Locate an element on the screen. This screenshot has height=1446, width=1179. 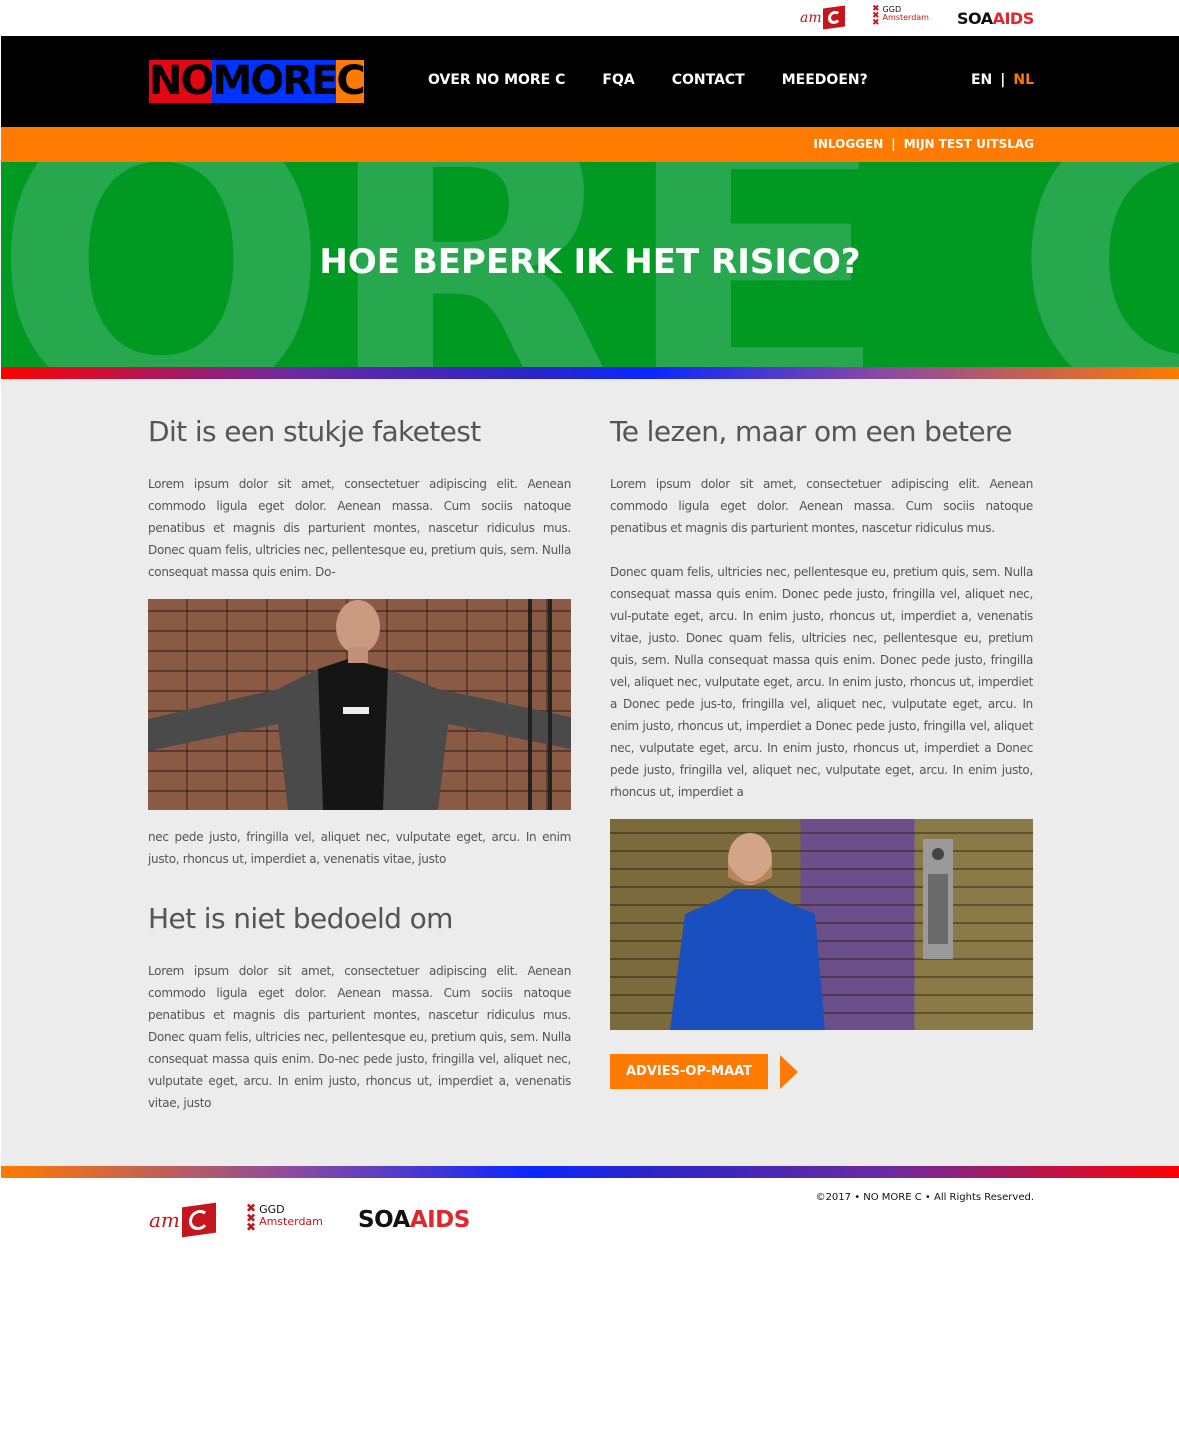
partner-strip: am ✖ ✖ ✖ GGD Amsterdam SOAAIDS is located at coordinates (589, 18).